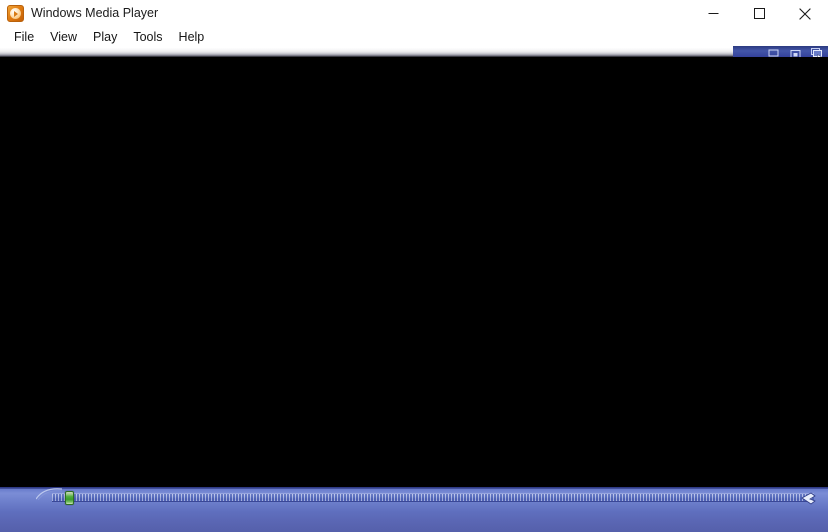 The image size is (828, 532). Describe the element at coordinates (805, 13) in the screenshot. I see `close-button` at that location.